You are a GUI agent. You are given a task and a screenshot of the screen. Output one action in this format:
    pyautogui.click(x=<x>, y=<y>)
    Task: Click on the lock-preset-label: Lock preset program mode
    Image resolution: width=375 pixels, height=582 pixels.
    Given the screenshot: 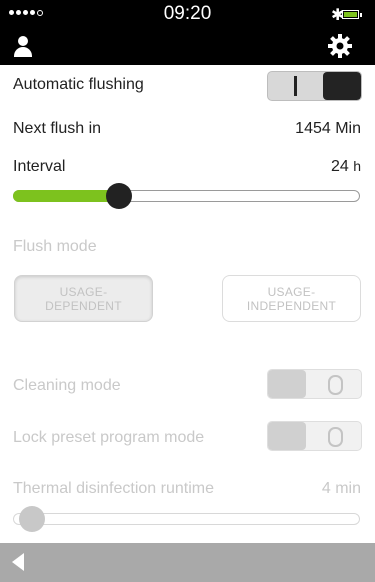 What is the action you would take?
    pyautogui.click(x=109, y=437)
    